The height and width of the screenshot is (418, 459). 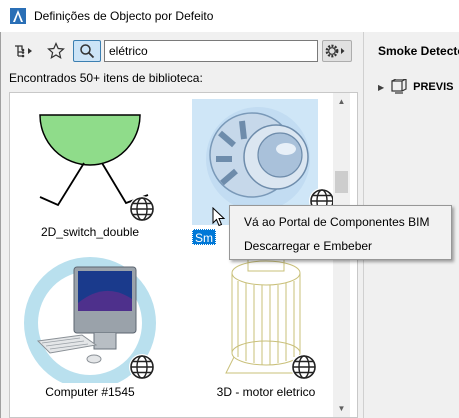 I want to click on scroll-up-button: ▲, so click(x=341, y=101).